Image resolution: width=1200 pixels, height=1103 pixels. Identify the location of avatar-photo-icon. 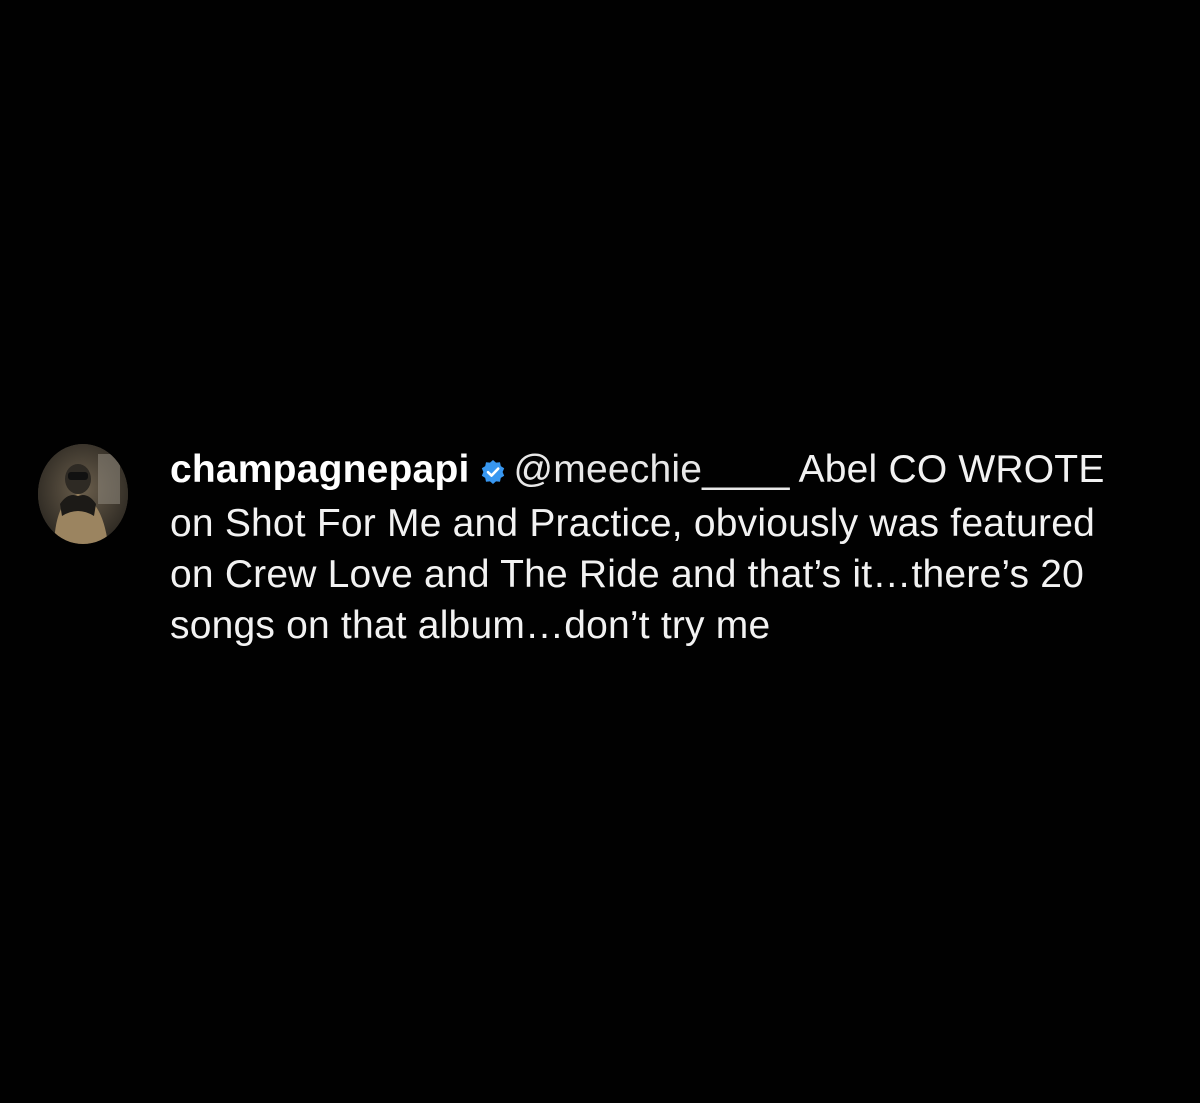
(83, 494).